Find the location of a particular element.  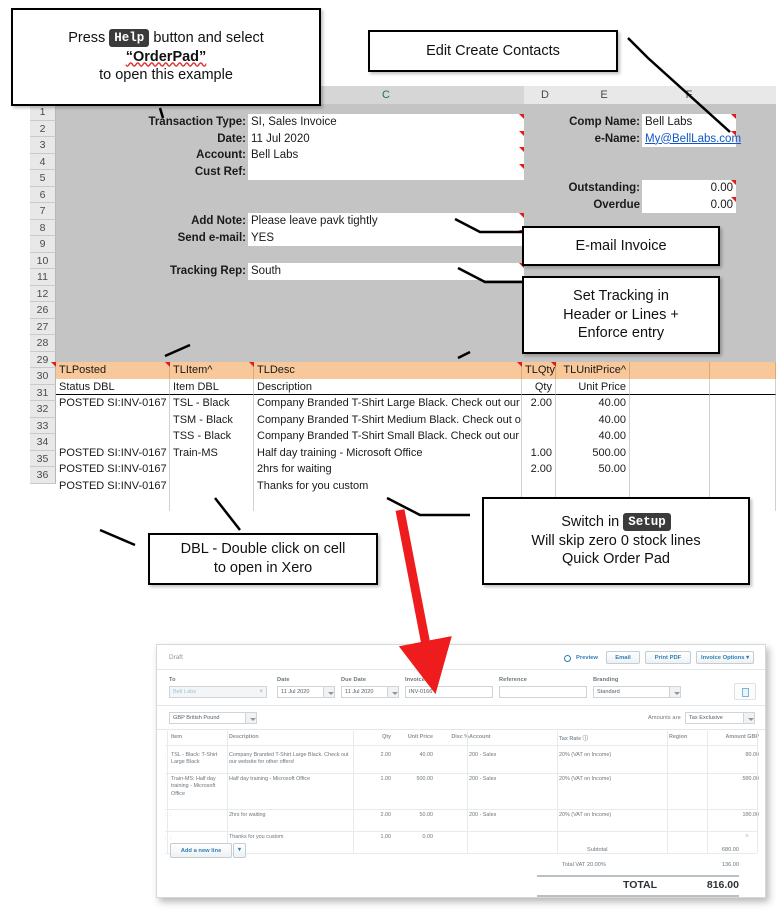

field-value: My@BellLabs.com is located at coordinates (693, 139).